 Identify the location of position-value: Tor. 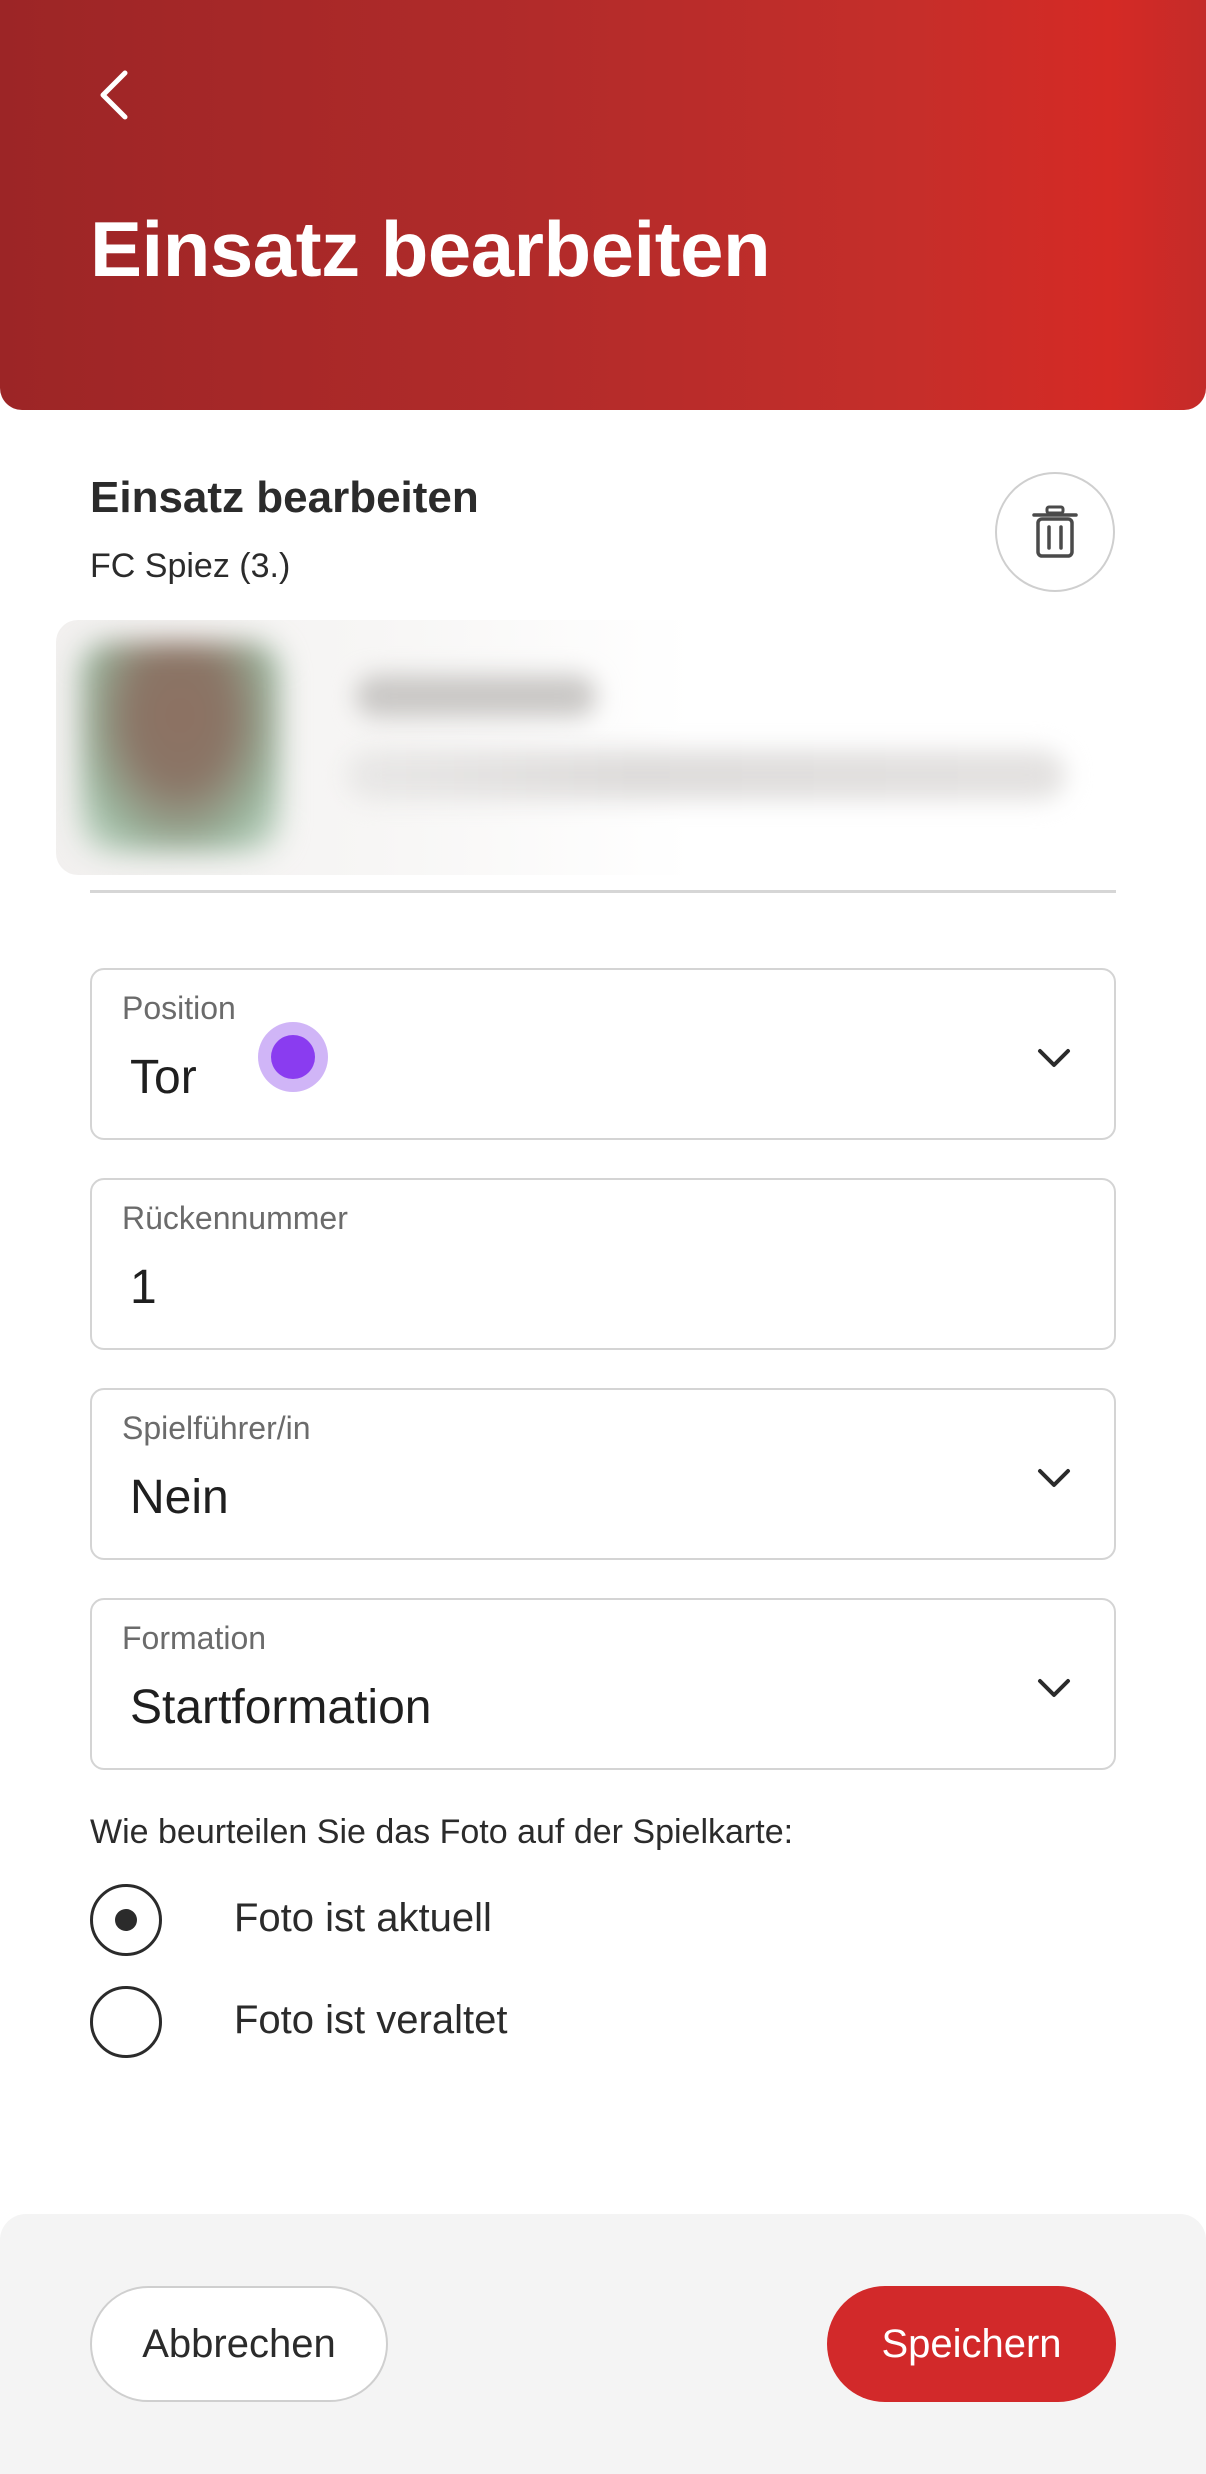
(163, 1077).